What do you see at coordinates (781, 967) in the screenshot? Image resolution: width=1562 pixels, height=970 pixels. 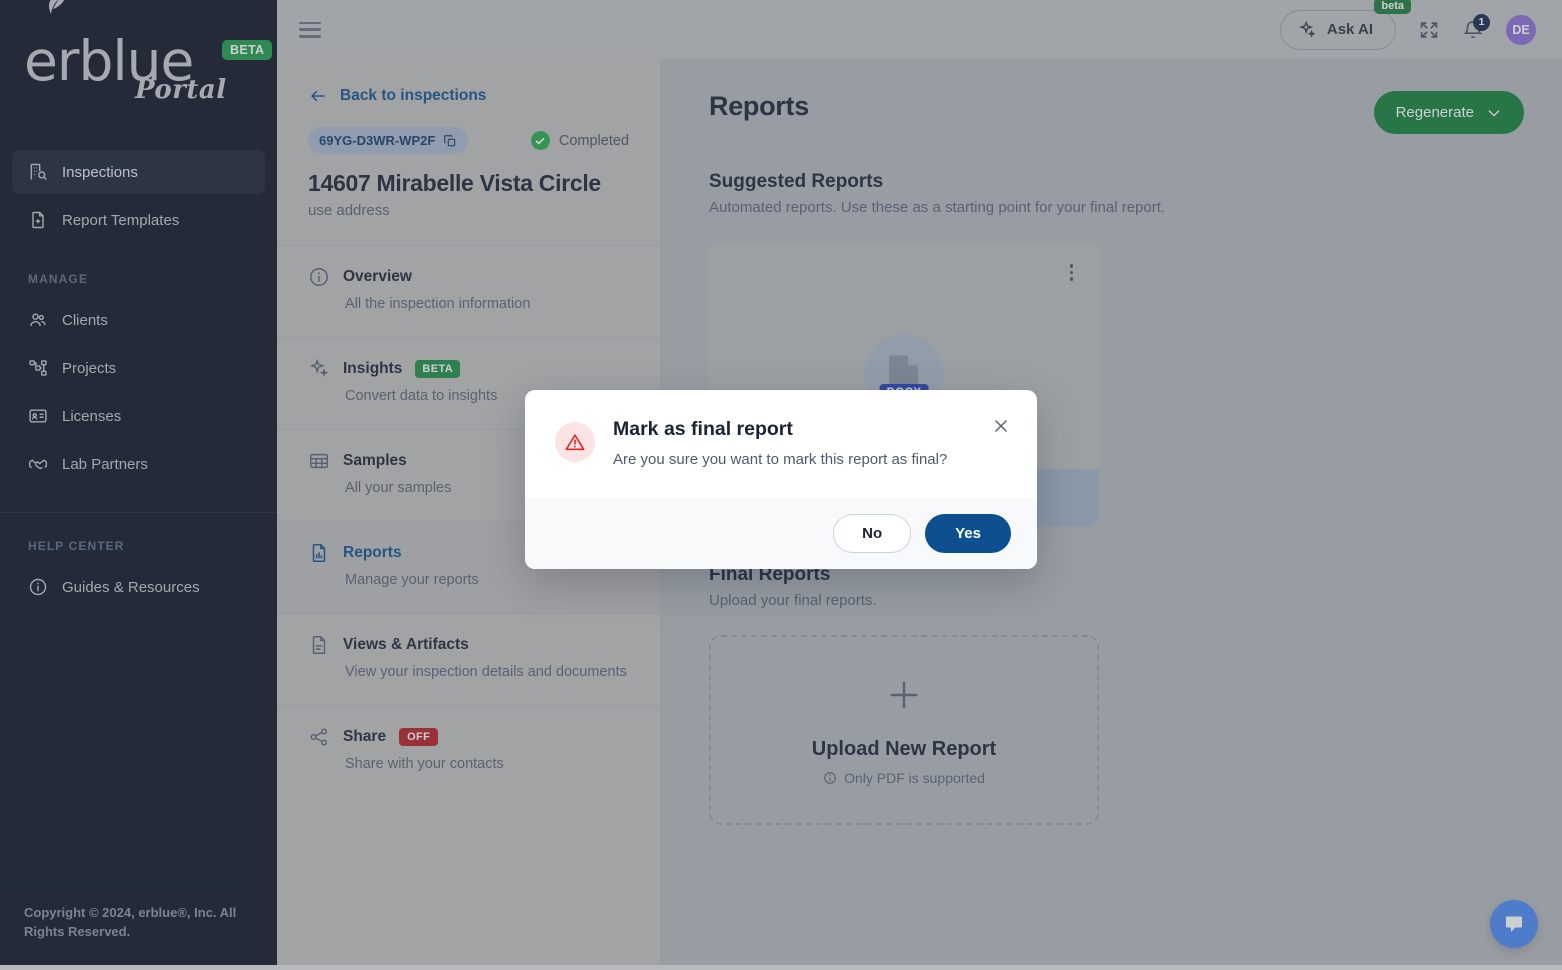 I see `window-bottom-edge` at bounding box center [781, 967].